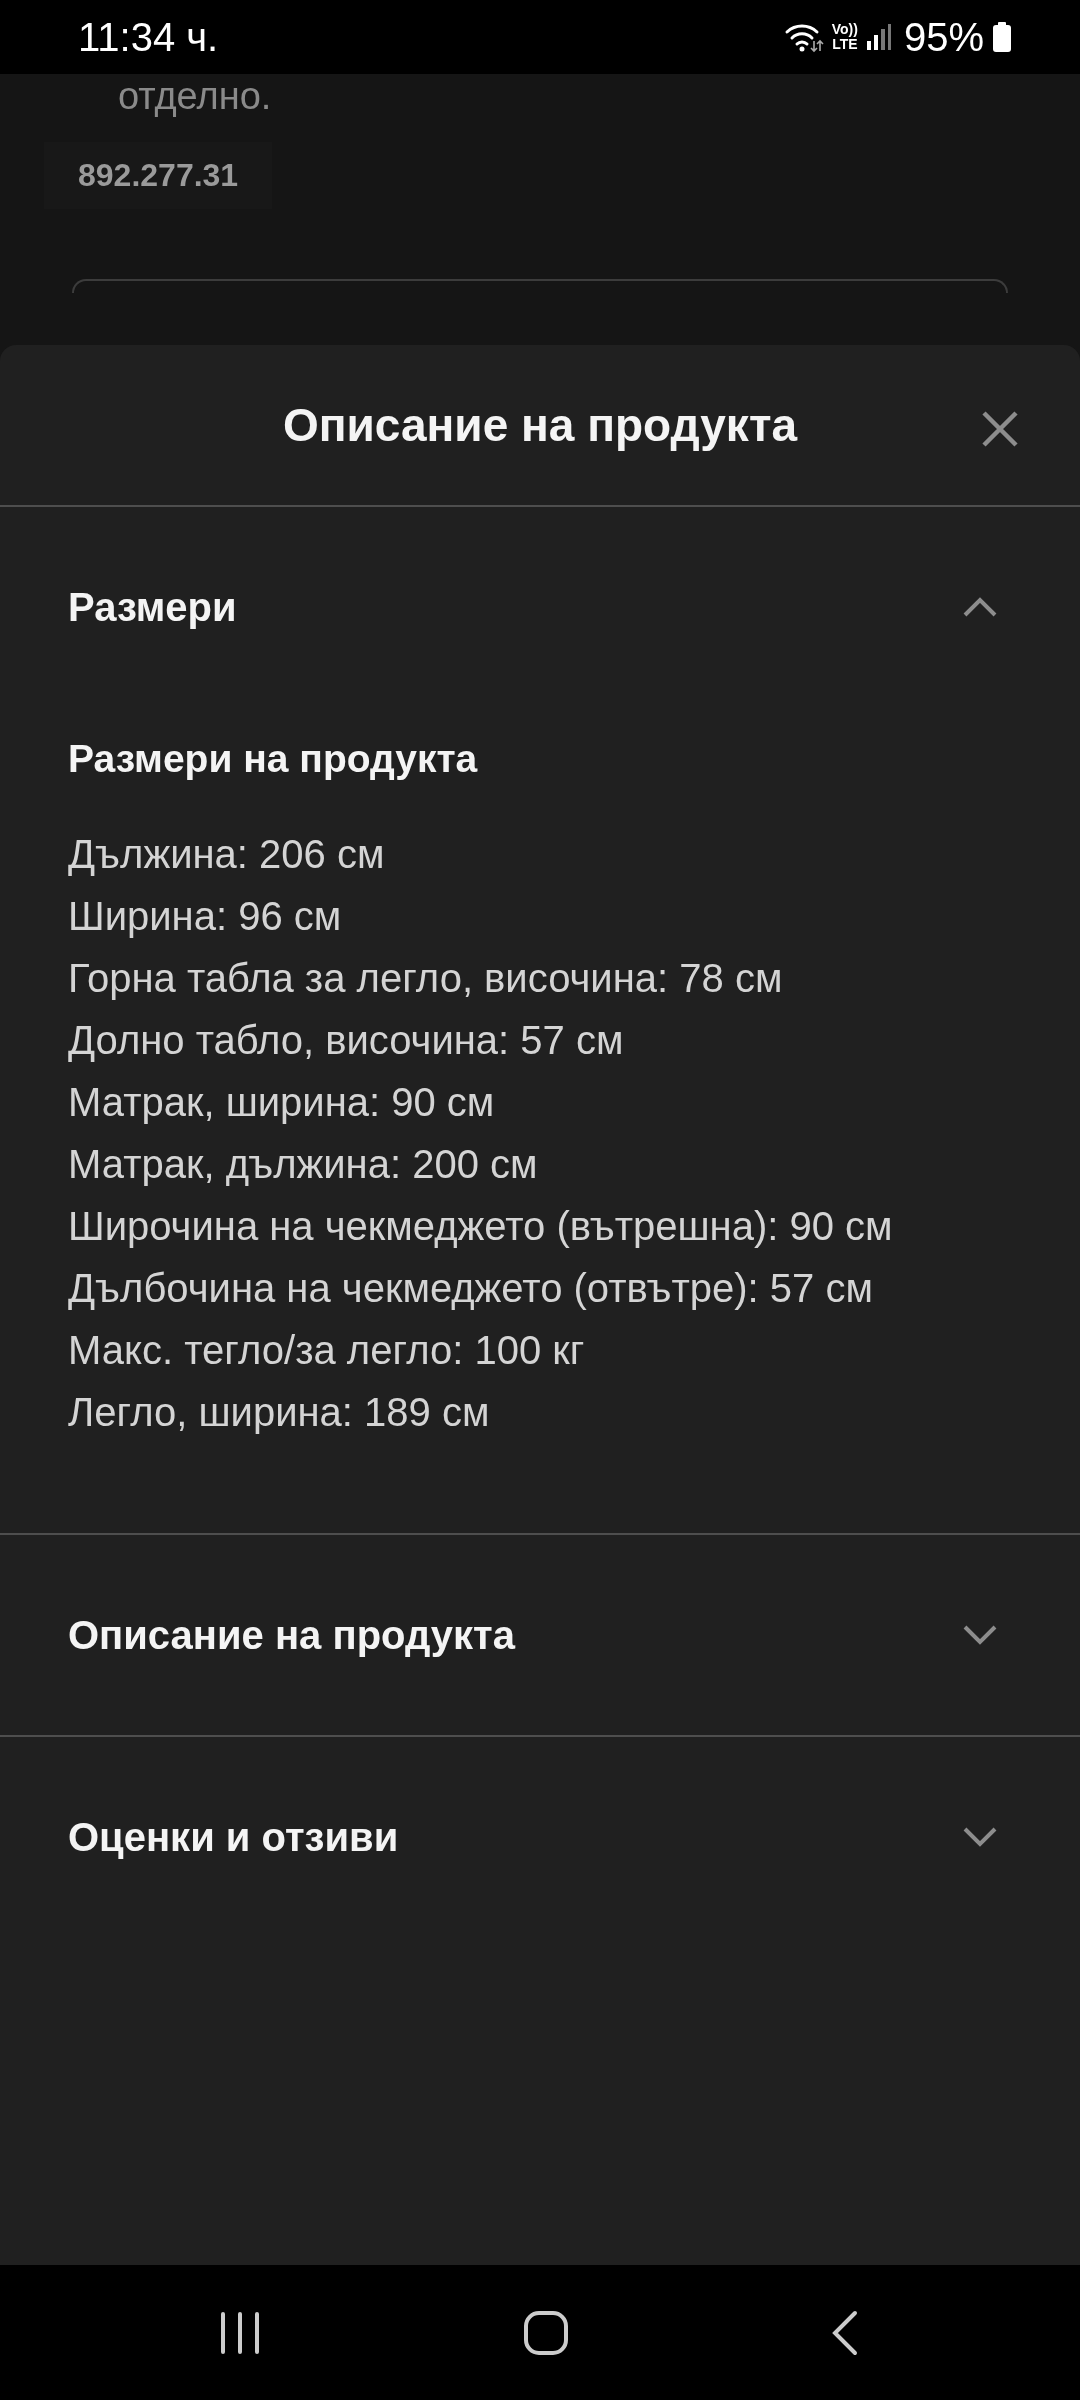 The width and height of the screenshot is (1080, 2400). Describe the element at coordinates (148, 37) in the screenshot. I see `clock-time: 11:34 ч.` at that location.